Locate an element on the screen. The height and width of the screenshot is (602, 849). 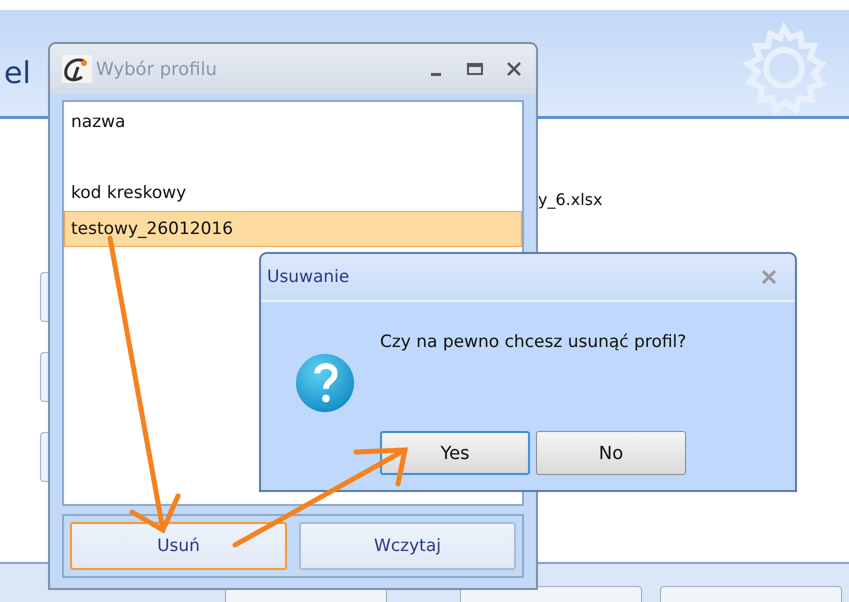
file-name: y_6.xlsx is located at coordinates (570, 199).